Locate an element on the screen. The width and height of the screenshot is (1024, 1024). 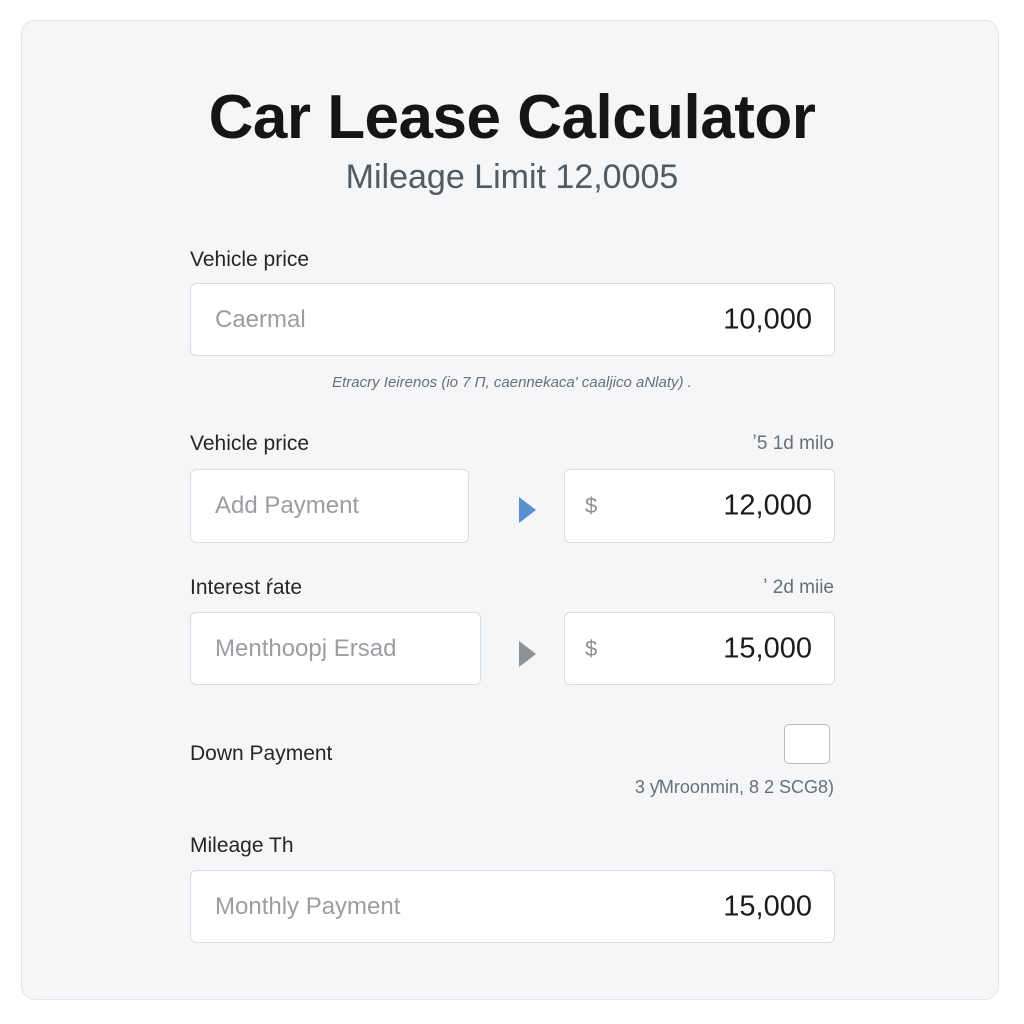
monthly-lease-input: Menthoopj Ersad is located at coordinates (335, 648).